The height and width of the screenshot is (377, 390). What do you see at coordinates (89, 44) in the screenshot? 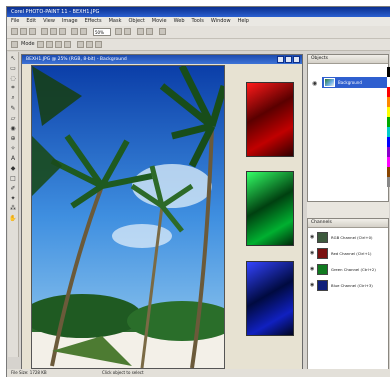
I see `anti-alias-icon` at bounding box center [89, 44].